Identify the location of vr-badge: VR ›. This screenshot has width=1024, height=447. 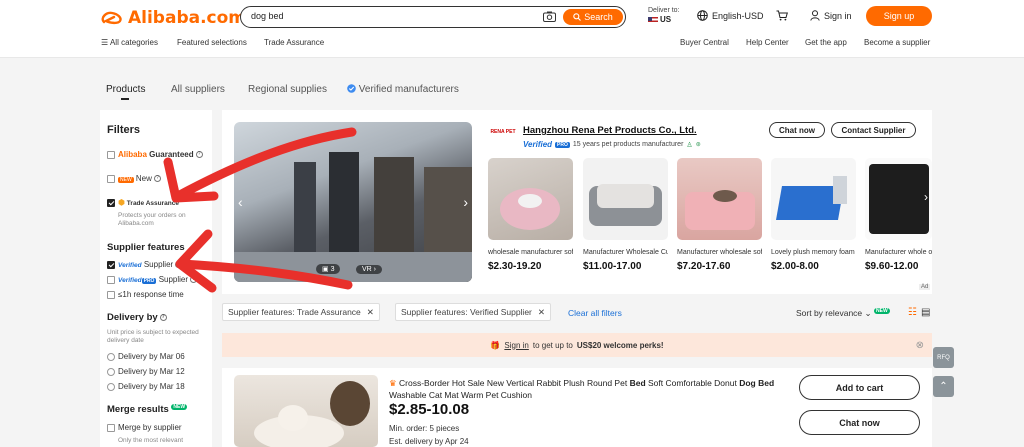
(369, 269).